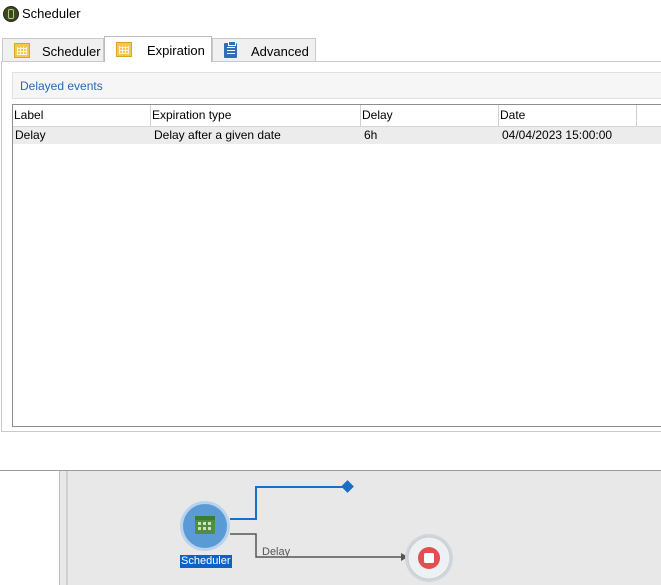 The height and width of the screenshot is (585, 661). Describe the element at coordinates (336, 85) in the screenshot. I see `section-header: Delayed events` at that location.